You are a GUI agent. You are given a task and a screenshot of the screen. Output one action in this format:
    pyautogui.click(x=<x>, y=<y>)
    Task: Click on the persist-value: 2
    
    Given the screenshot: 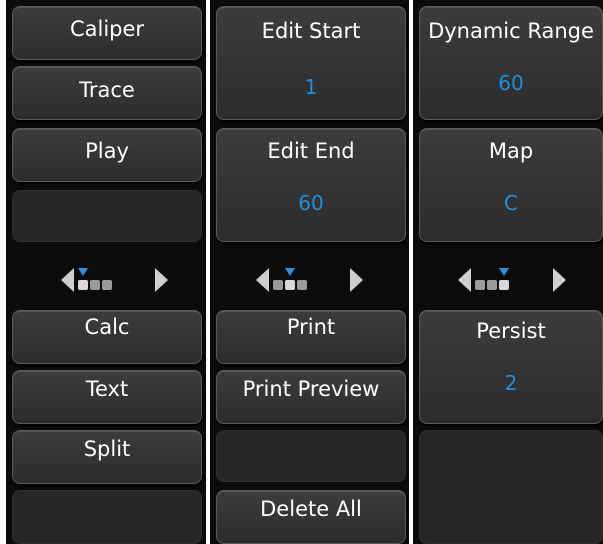 What is the action you would take?
    pyautogui.click(x=511, y=383)
    